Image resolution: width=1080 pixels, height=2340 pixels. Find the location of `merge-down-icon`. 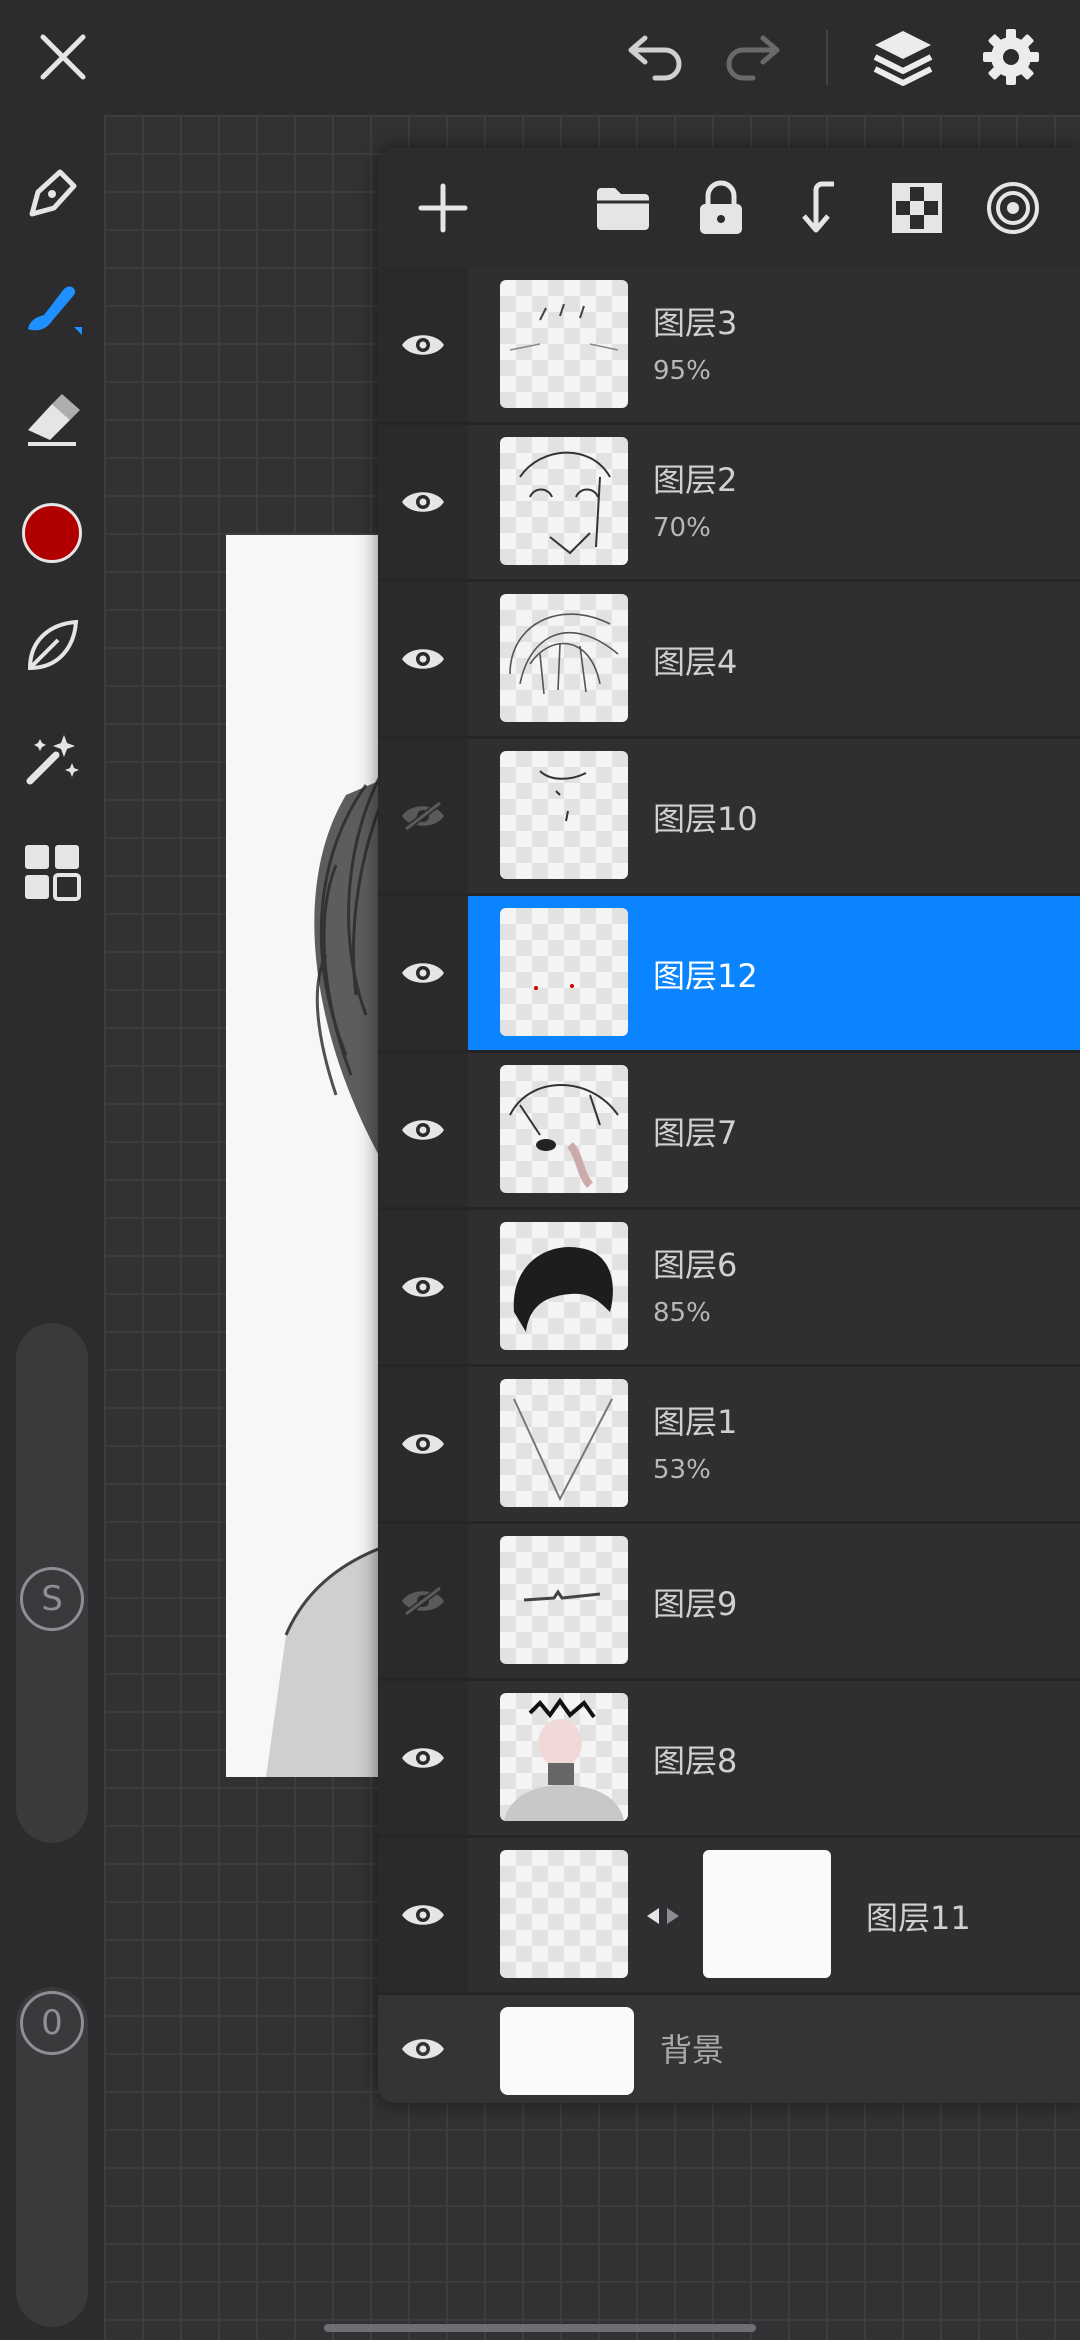

merge-down-icon is located at coordinates (819, 208).